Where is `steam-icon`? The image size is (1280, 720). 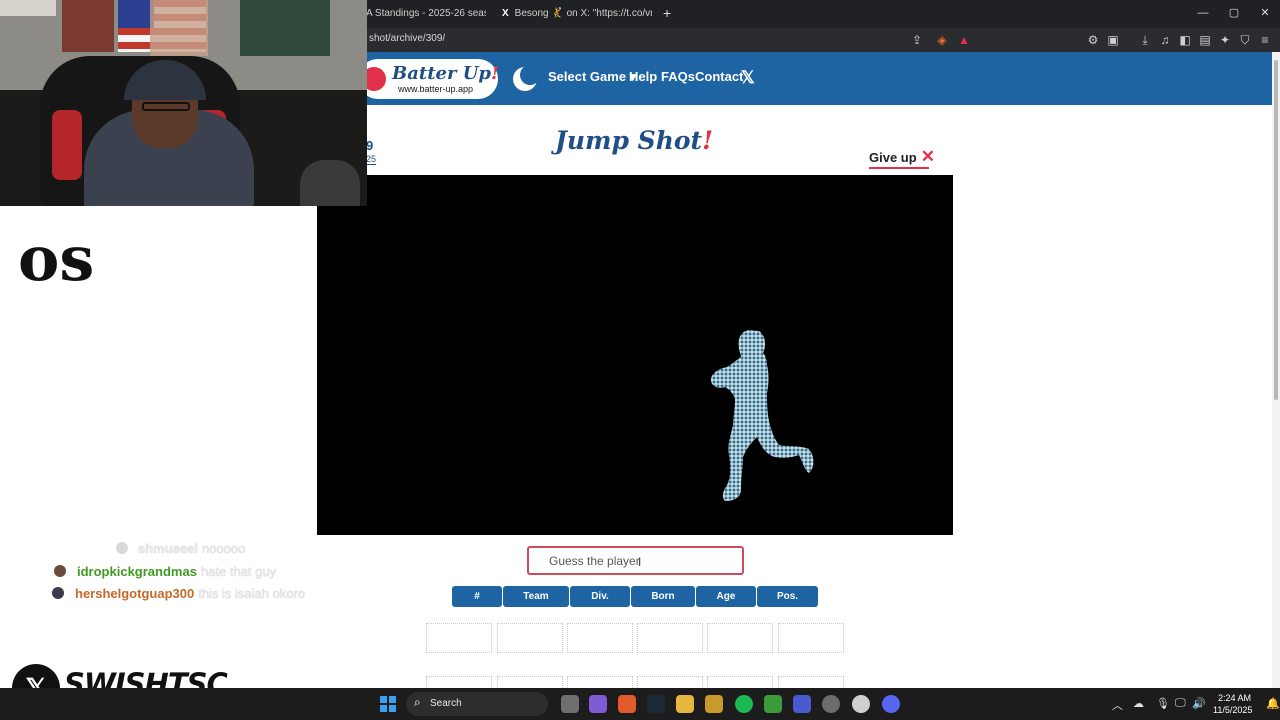
steam-icon is located at coordinates (656, 704).